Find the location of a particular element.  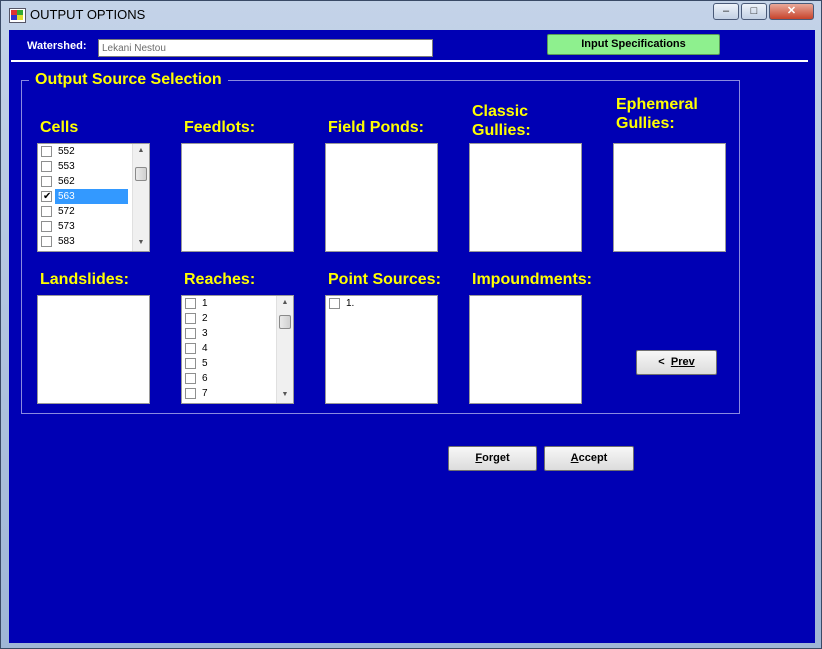

minimize-button: ‒ is located at coordinates (726, 11).